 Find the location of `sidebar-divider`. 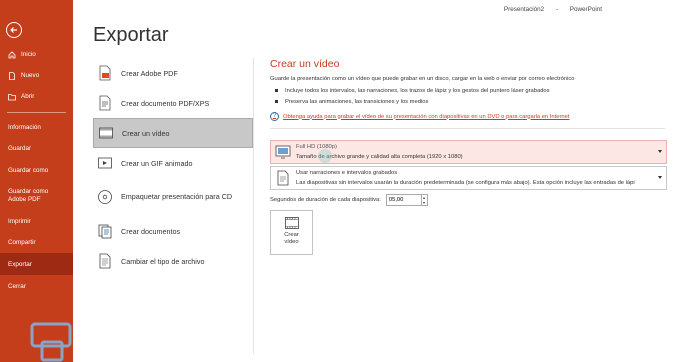

sidebar-divider is located at coordinates (36, 112).